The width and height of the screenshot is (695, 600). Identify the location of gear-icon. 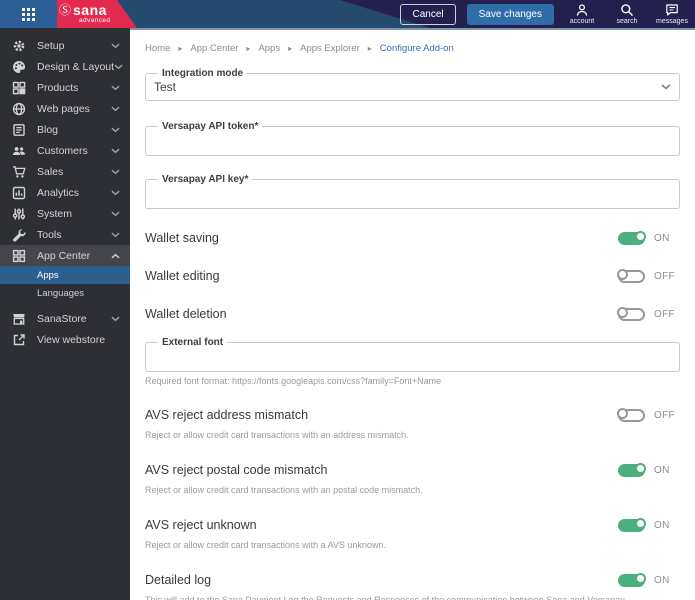
(19, 45).